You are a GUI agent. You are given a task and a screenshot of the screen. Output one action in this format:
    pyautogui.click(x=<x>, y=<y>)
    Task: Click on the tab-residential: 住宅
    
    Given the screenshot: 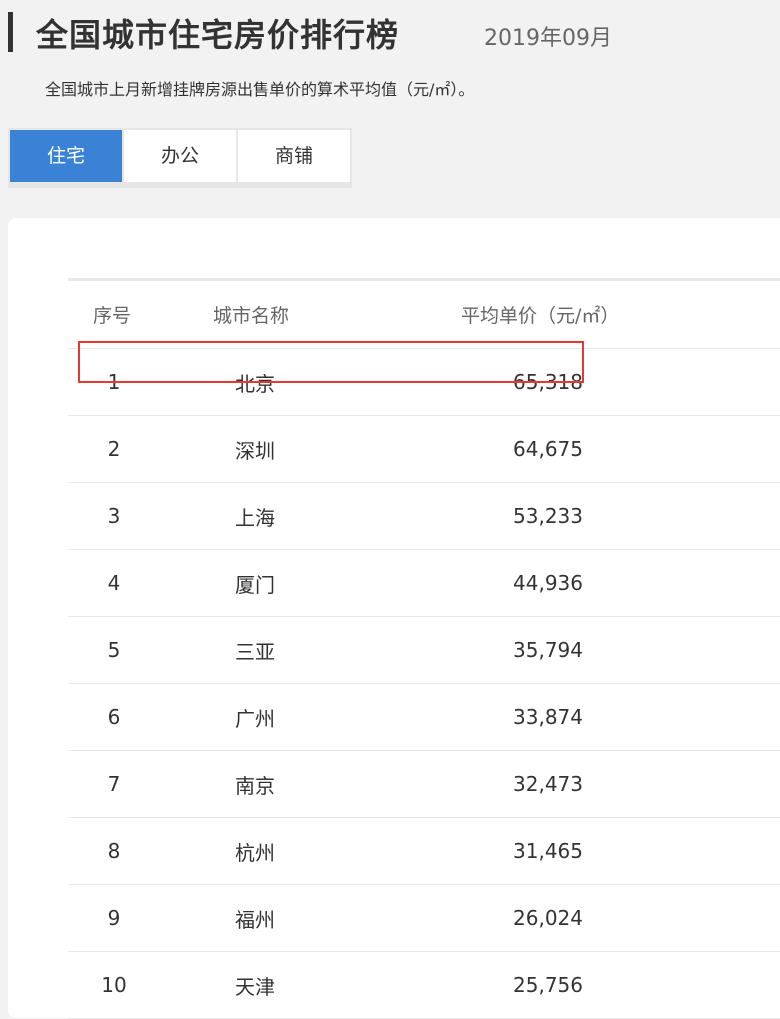 What is the action you would take?
    pyautogui.click(x=66, y=156)
    